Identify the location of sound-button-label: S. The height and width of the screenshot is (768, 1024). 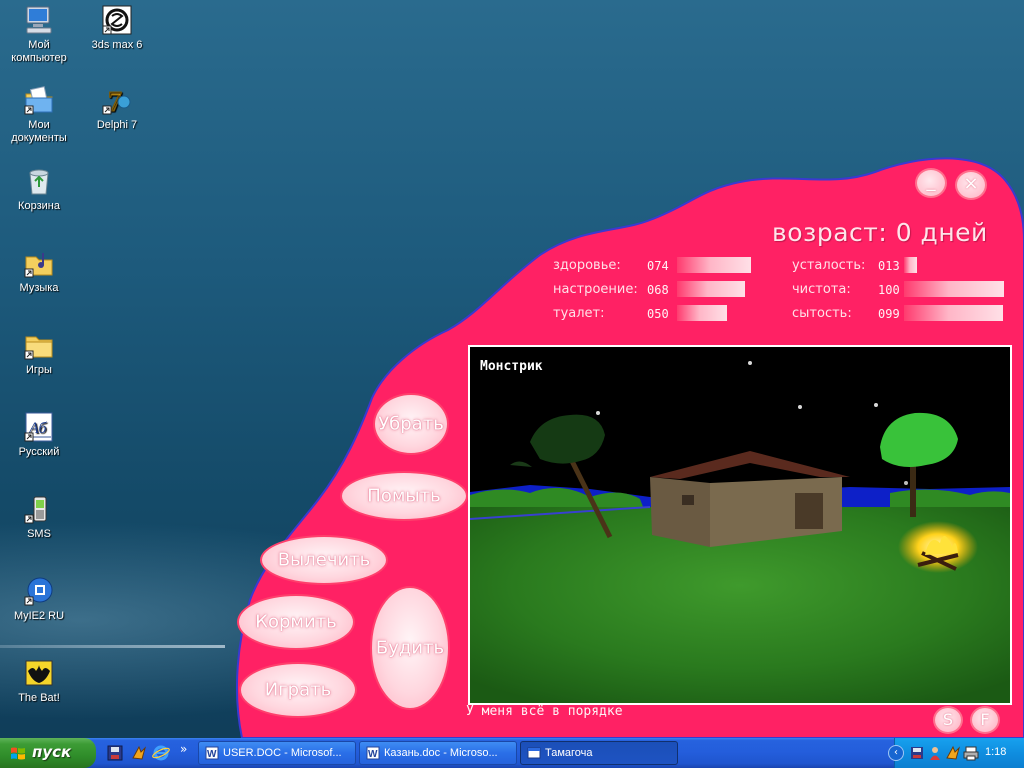
(948, 719).